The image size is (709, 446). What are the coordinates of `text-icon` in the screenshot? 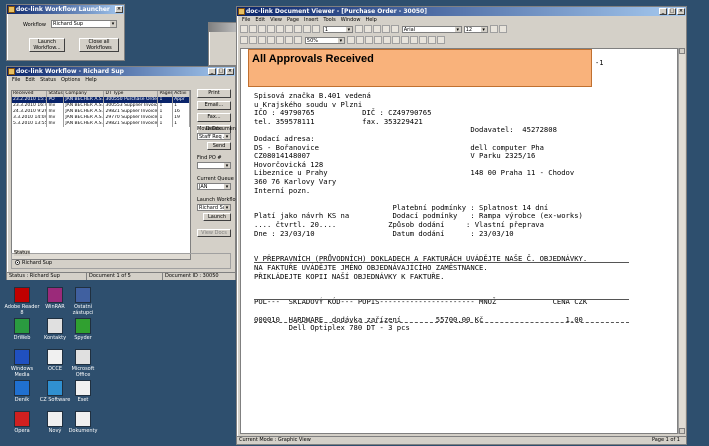 It's located at (368, 40).